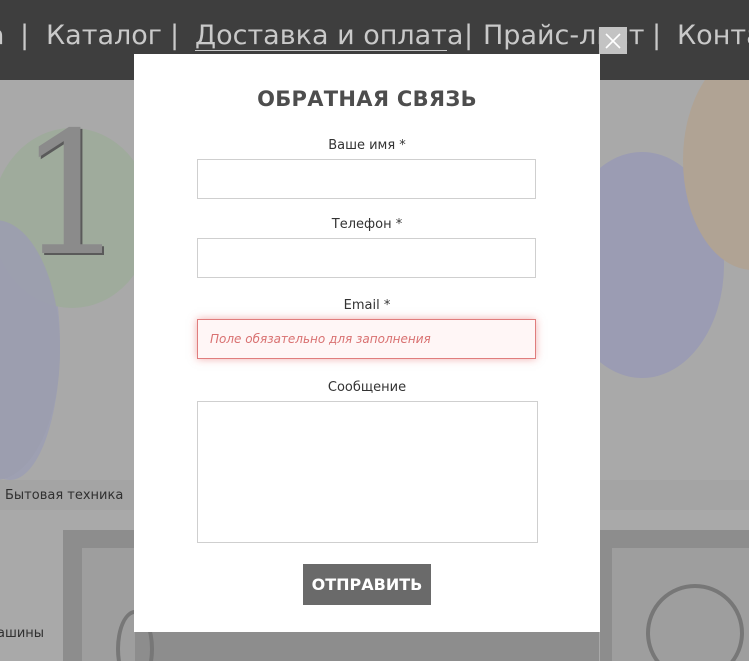 This screenshot has width=749, height=661. I want to click on close-icon, so click(613, 41).